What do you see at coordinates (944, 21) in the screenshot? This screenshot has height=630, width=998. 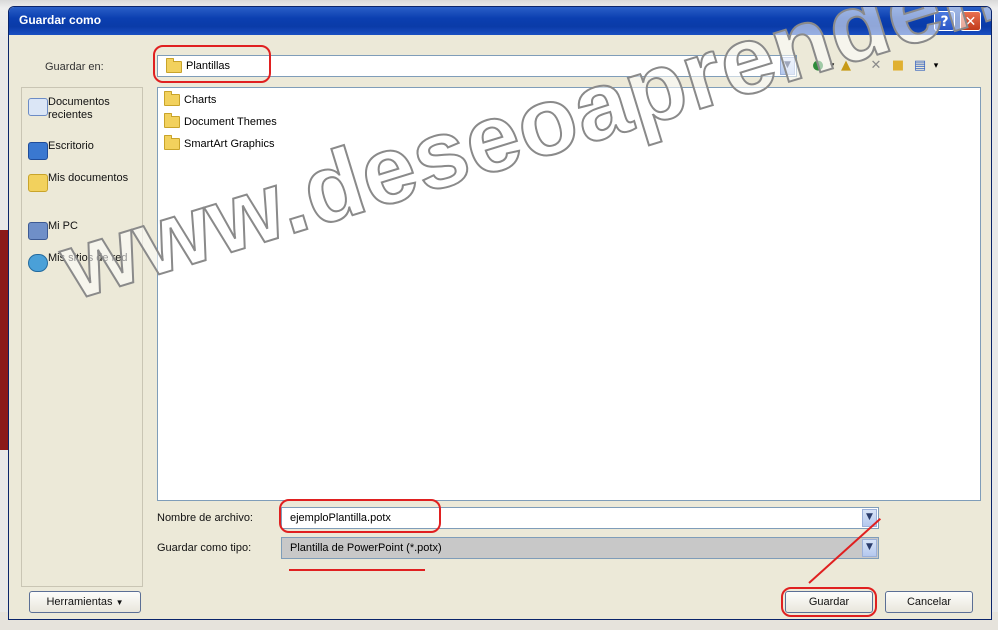 I see `help-button: ?` at bounding box center [944, 21].